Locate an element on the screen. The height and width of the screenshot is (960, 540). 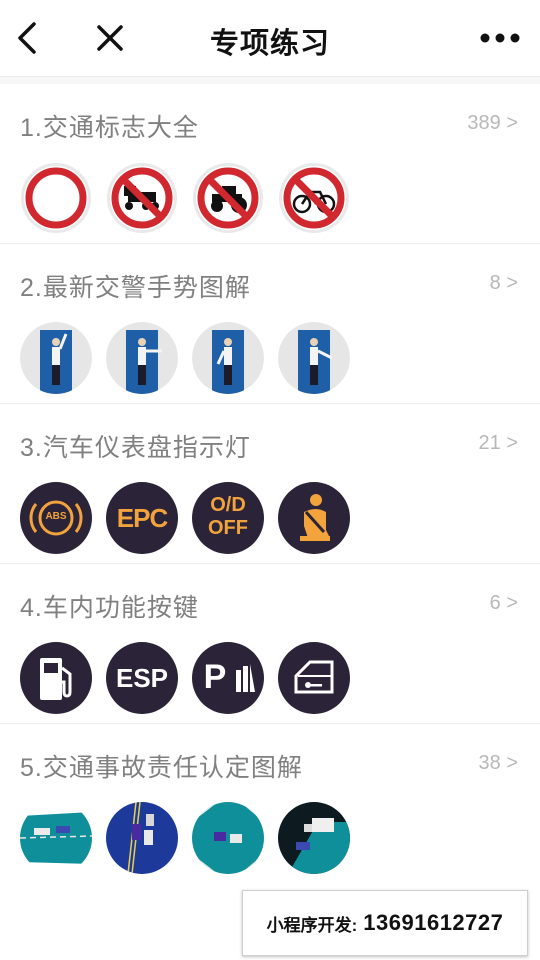
esp-button-icon: ESP is located at coordinates (142, 678).